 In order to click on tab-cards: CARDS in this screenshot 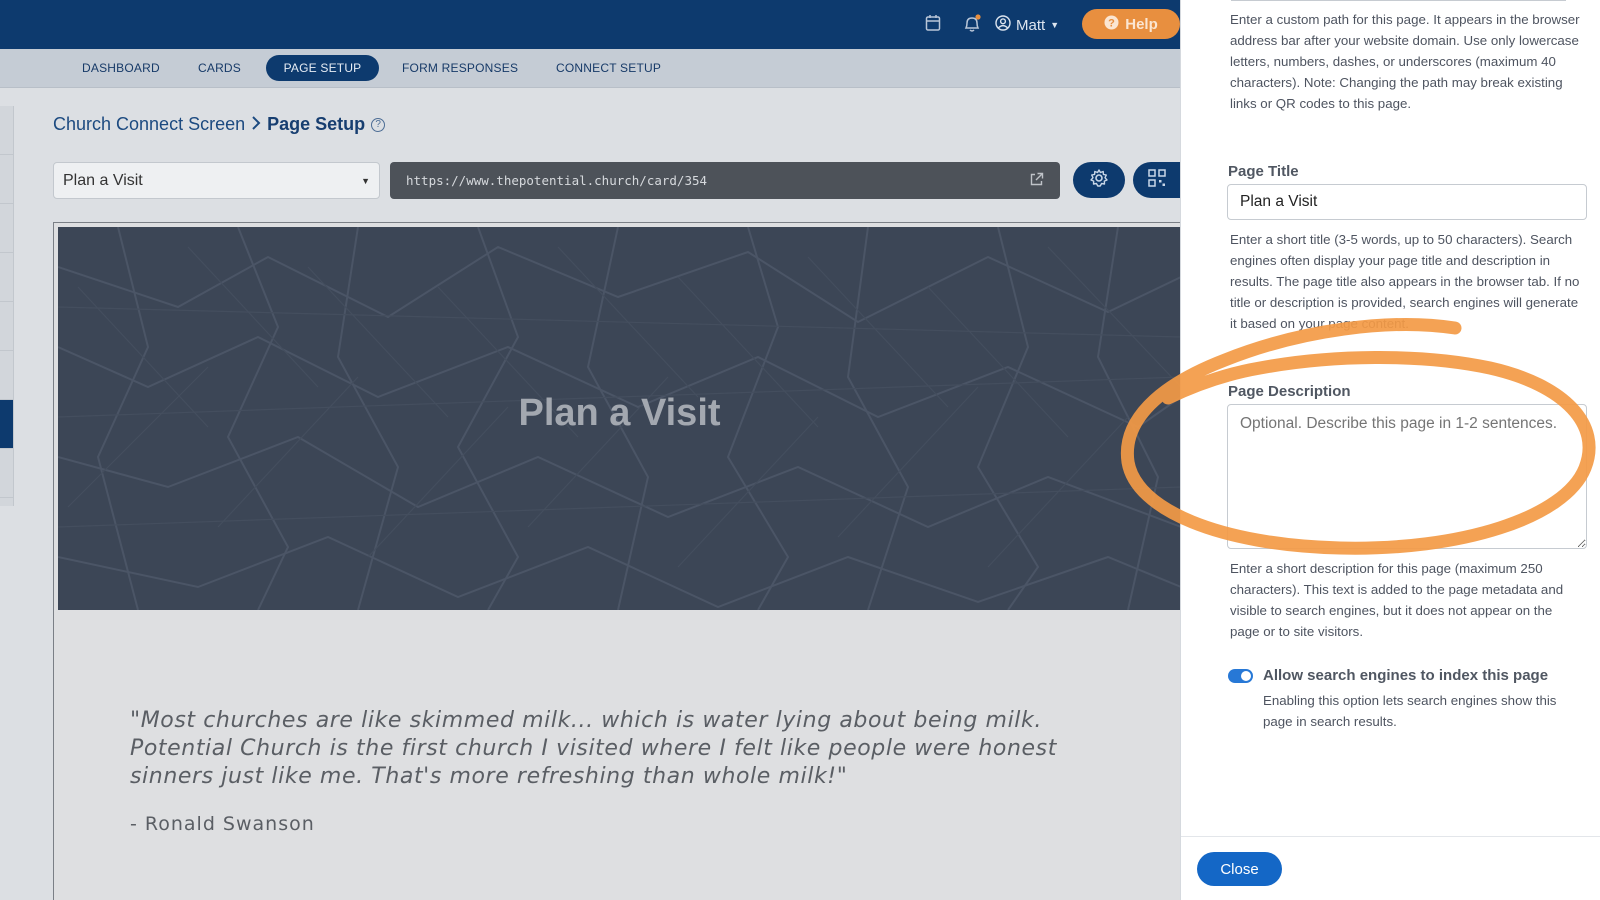, I will do `click(219, 68)`.